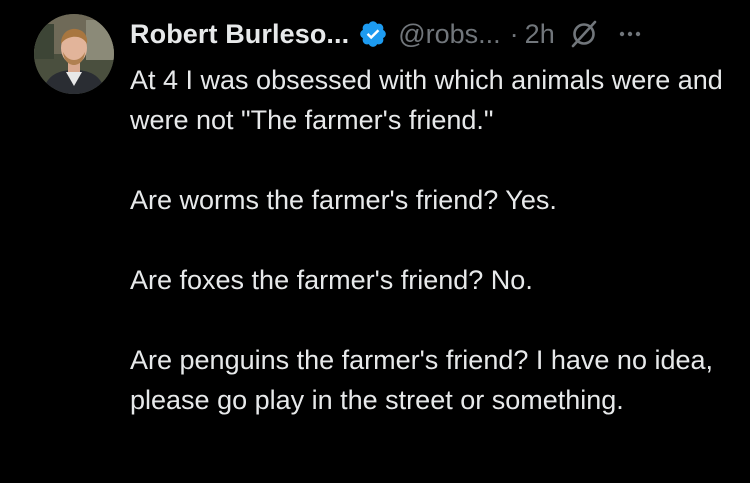  I want to click on timestamp: 2h, so click(540, 34).